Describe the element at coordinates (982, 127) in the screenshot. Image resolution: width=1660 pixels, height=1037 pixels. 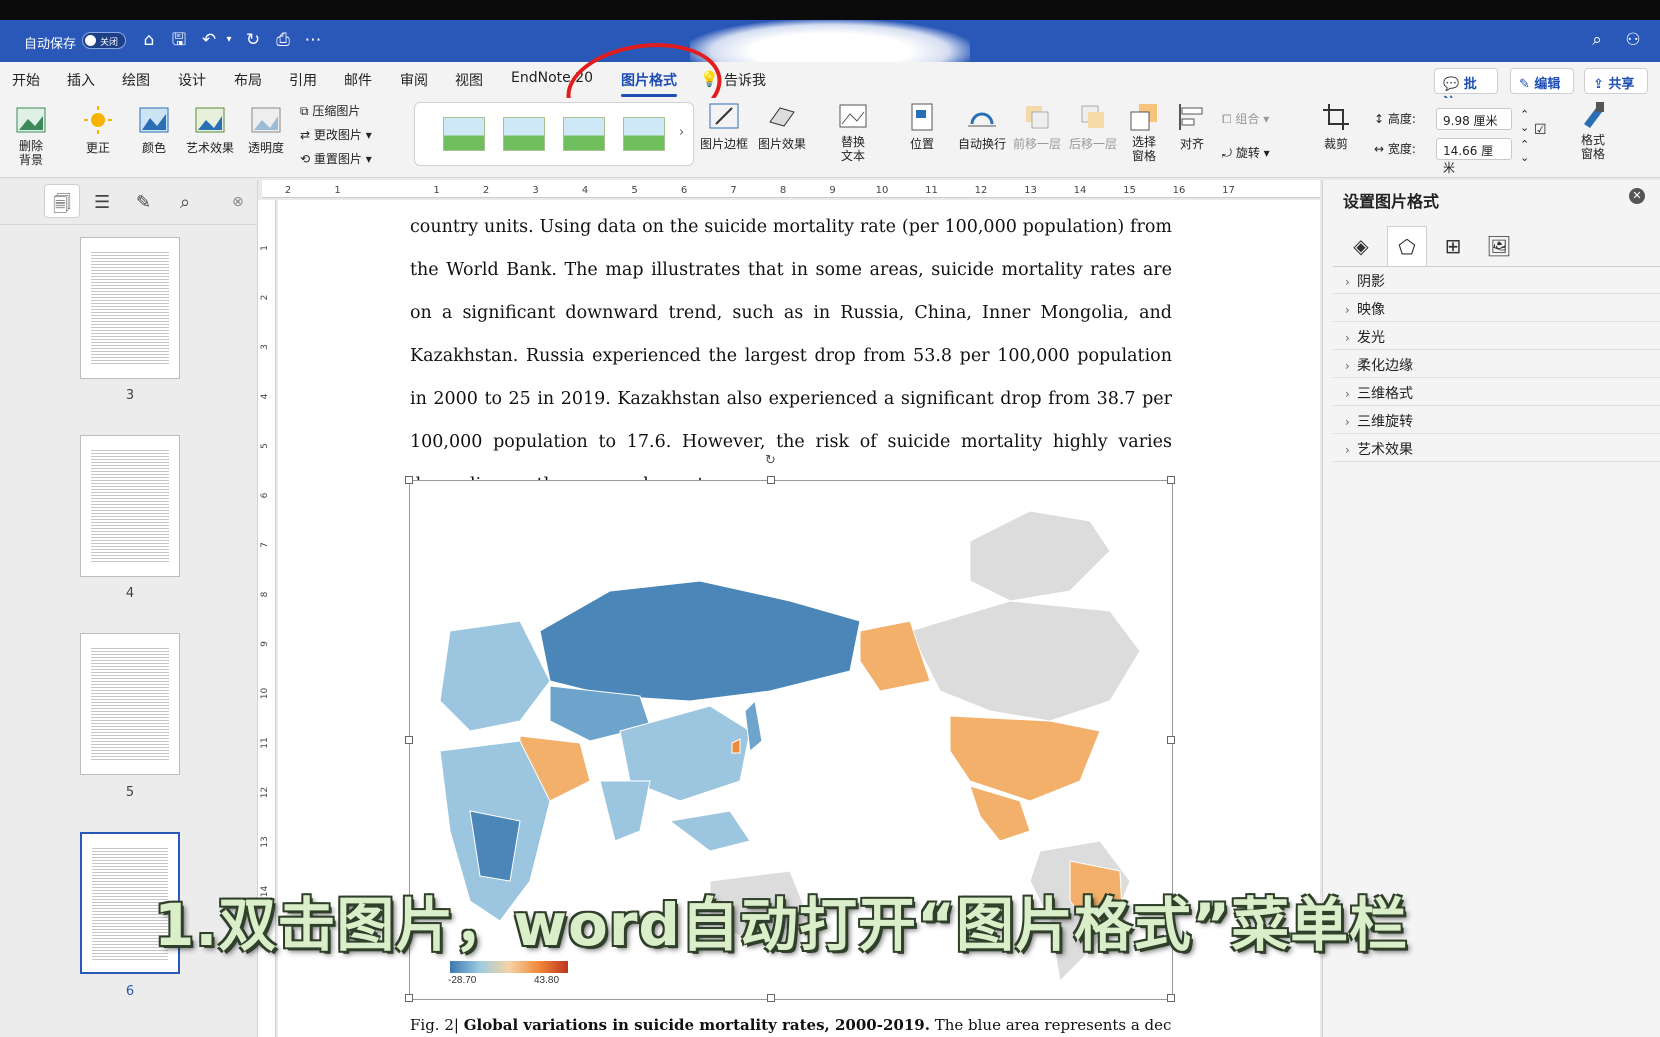
I see `wrap-text-button: 自动换行` at that location.